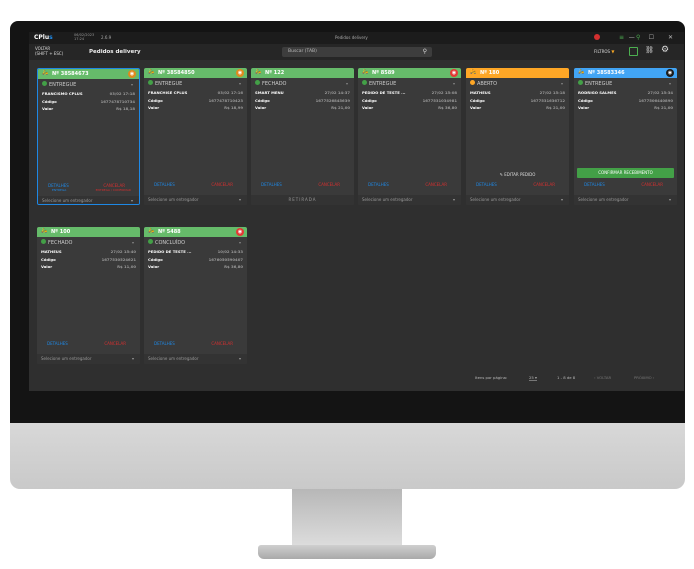 This screenshot has width=694, height=569. Describe the element at coordinates (126, 266) in the screenshot. I see `value-amount: R$ 11,00` at that location.